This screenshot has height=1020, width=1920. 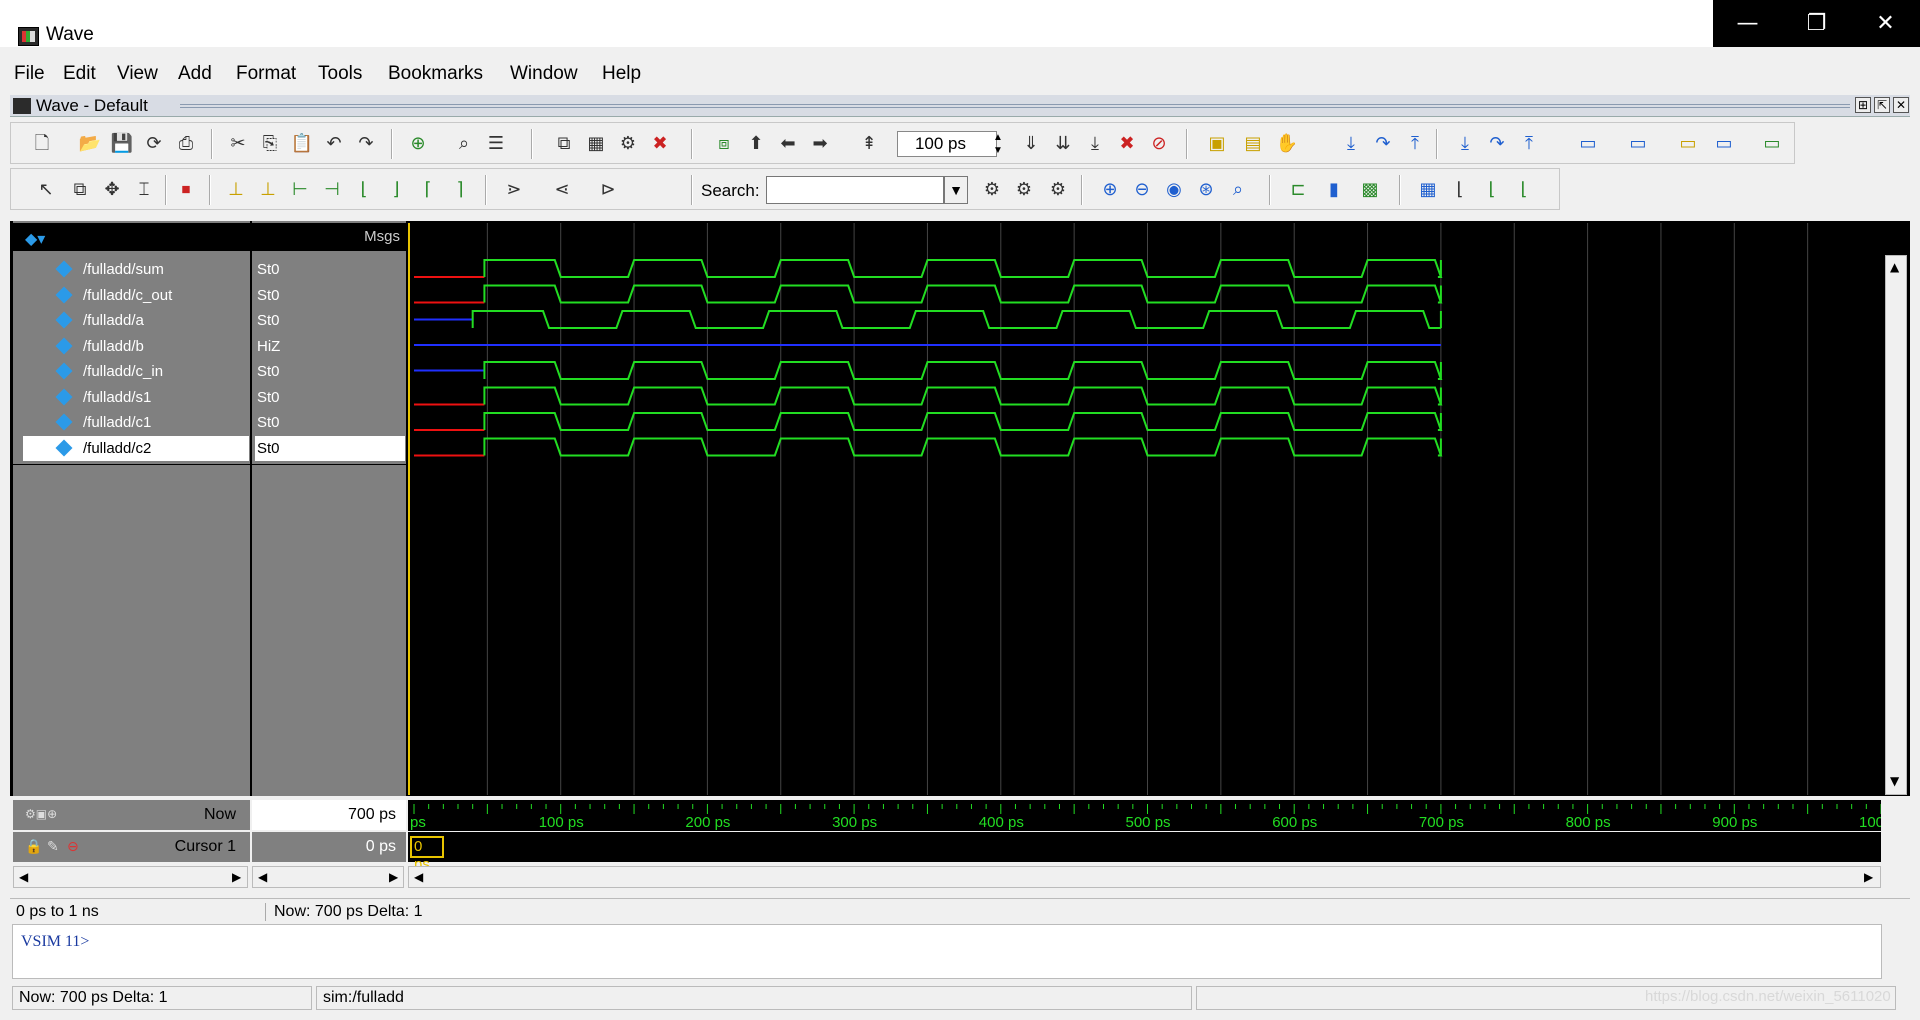 I want to click on signal-row: /fulladd/c_in, so click(x=136, y=371).